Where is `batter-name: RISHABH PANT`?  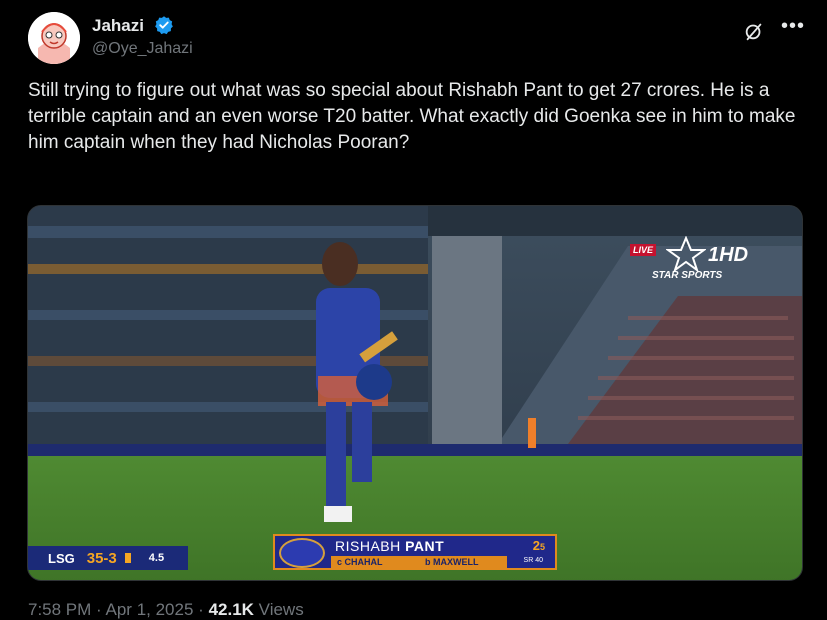
batter-name: RISHABH PANT is located at coordinates (389, 546).